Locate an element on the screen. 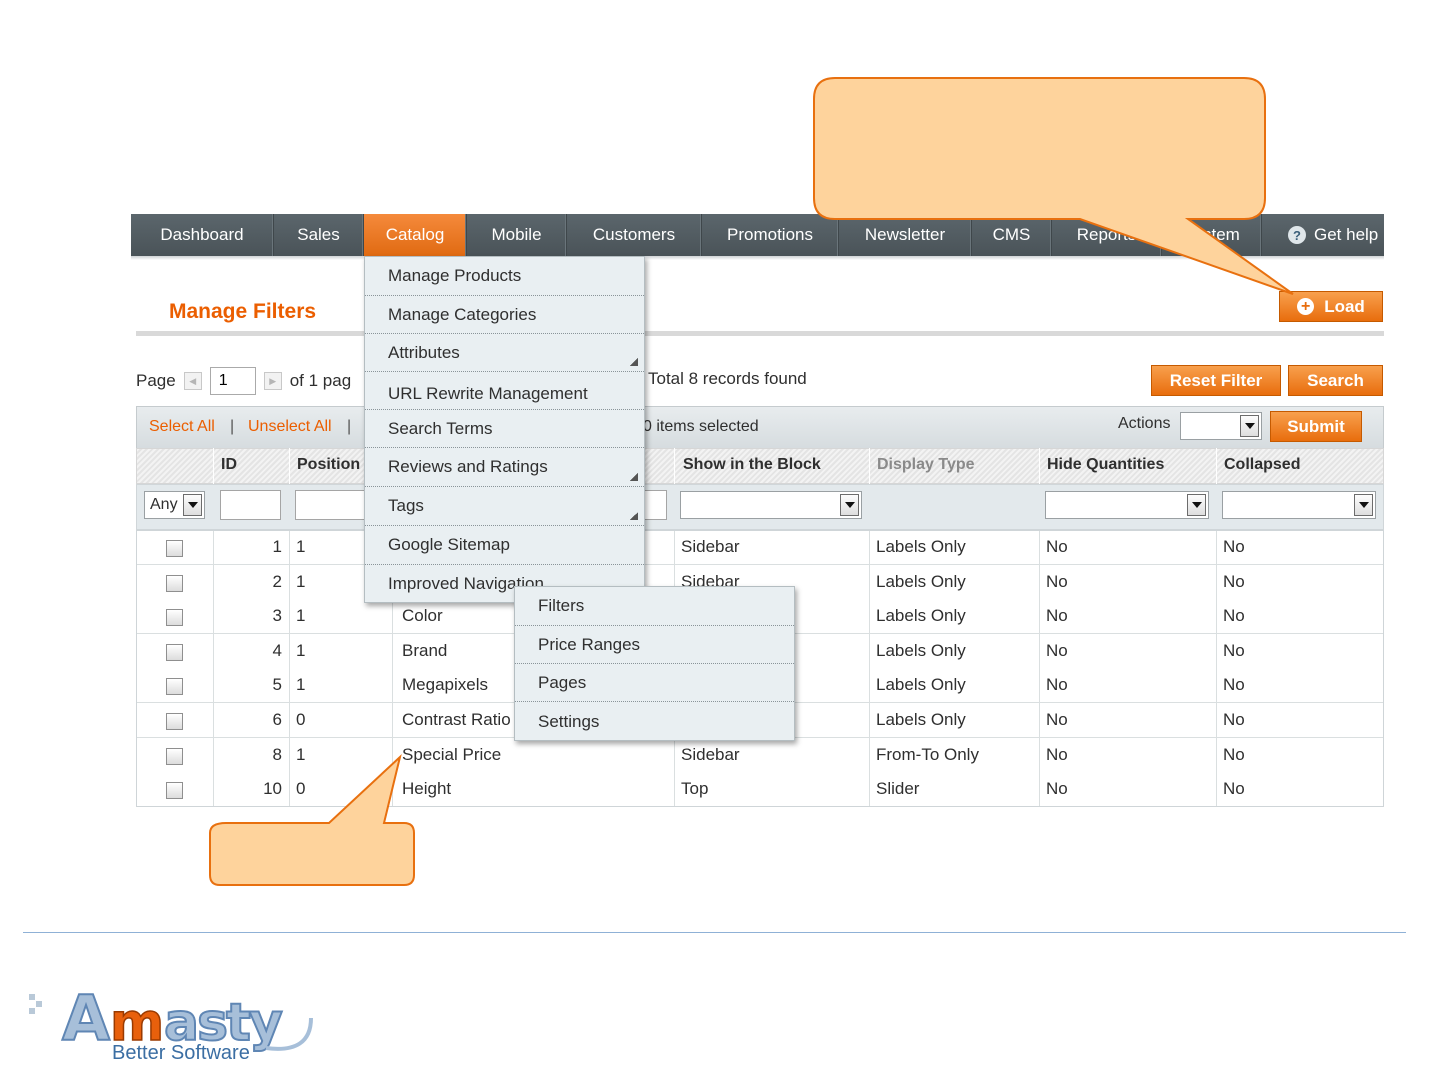  svg-text: A is located at coordinates (86, 1018).